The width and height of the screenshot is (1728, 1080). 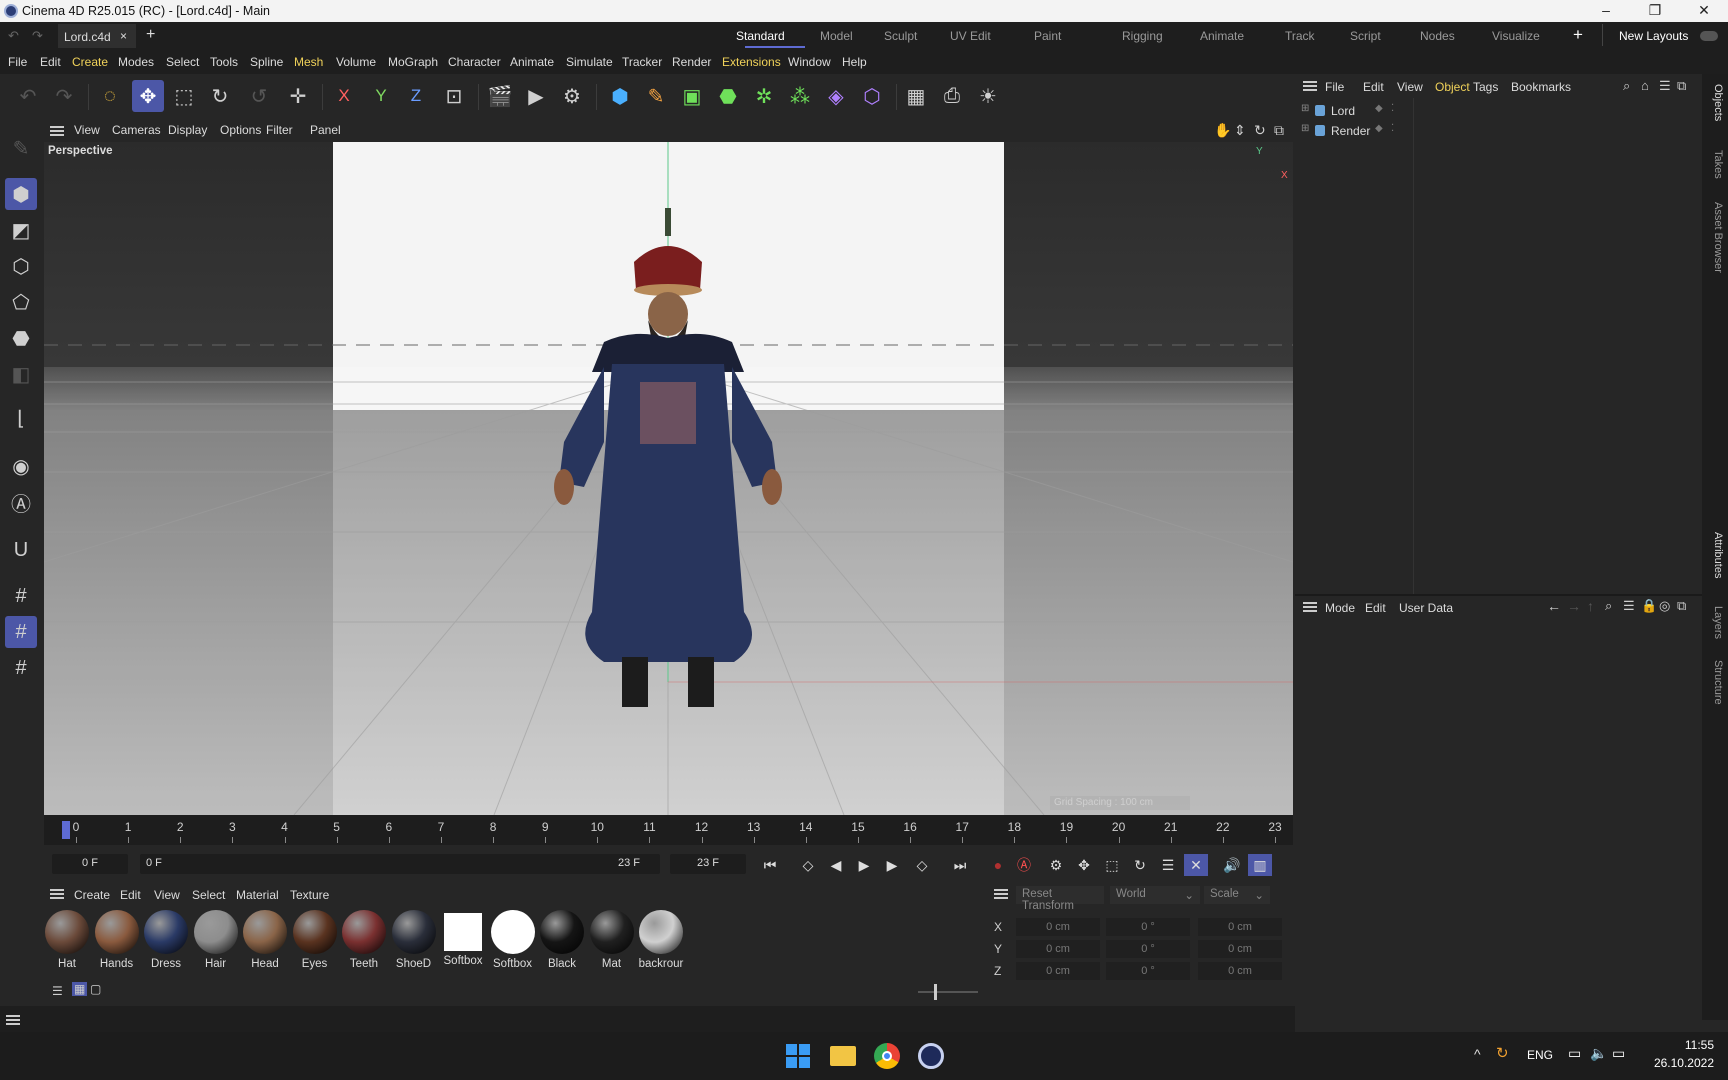 I want to click on undo-icon: ↶, so click(x=28, y=96).